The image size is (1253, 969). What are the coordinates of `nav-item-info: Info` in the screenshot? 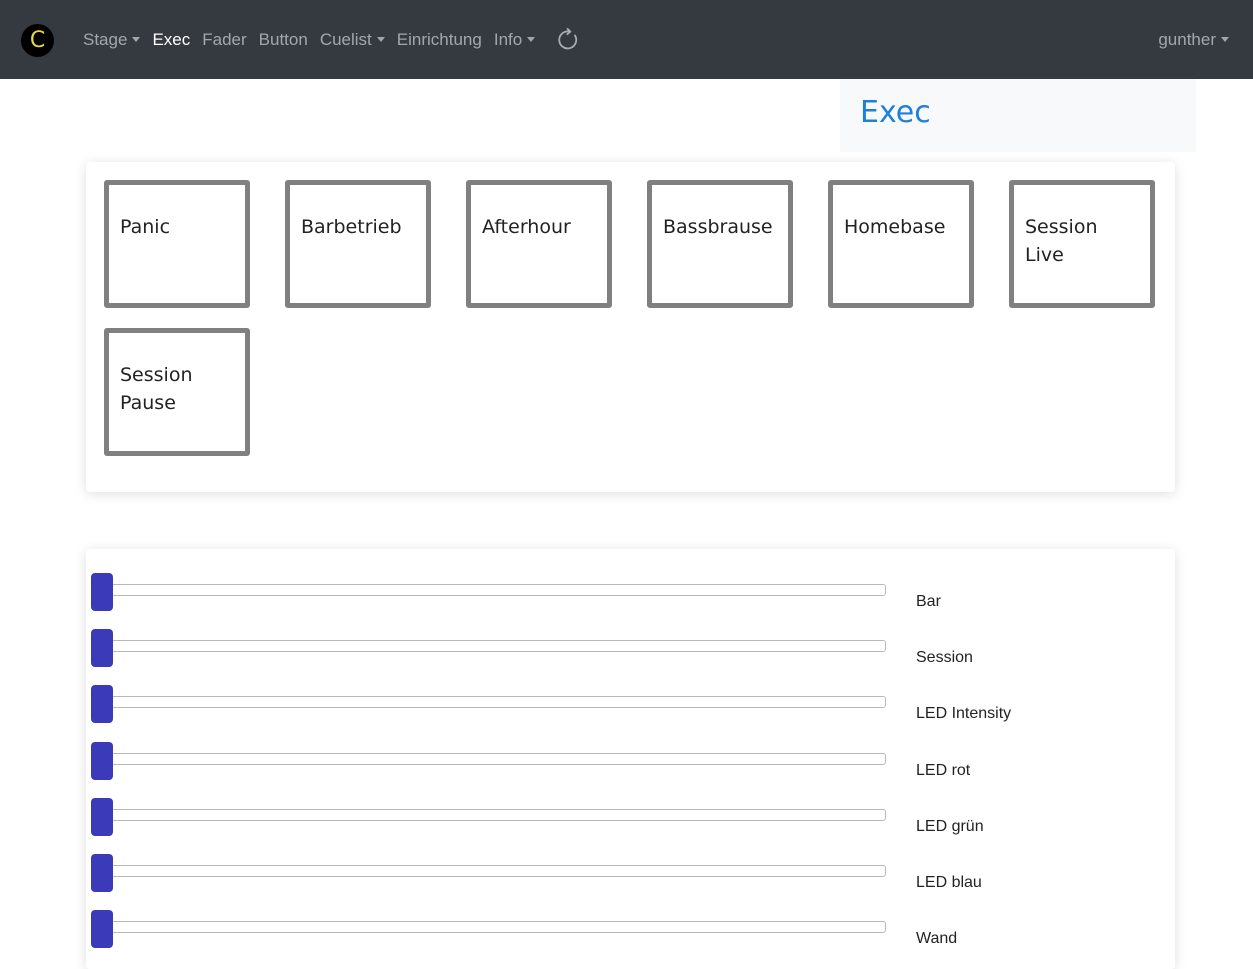 It's located at (514, 39).